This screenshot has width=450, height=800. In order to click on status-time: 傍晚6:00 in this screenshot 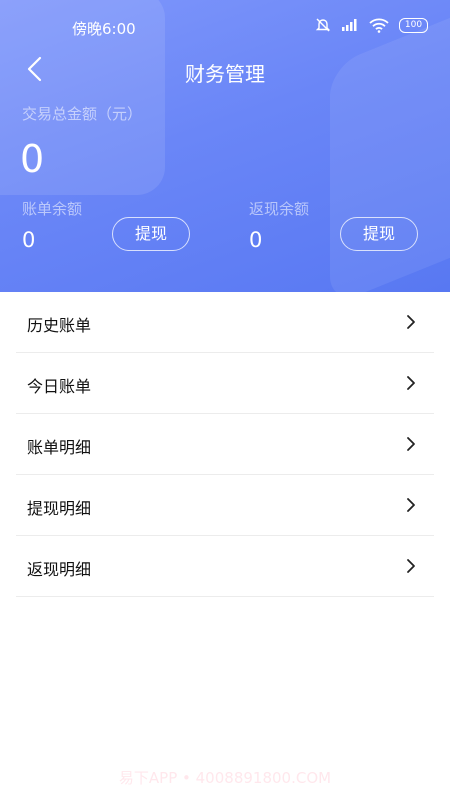, I will do `click(104, 29)`.